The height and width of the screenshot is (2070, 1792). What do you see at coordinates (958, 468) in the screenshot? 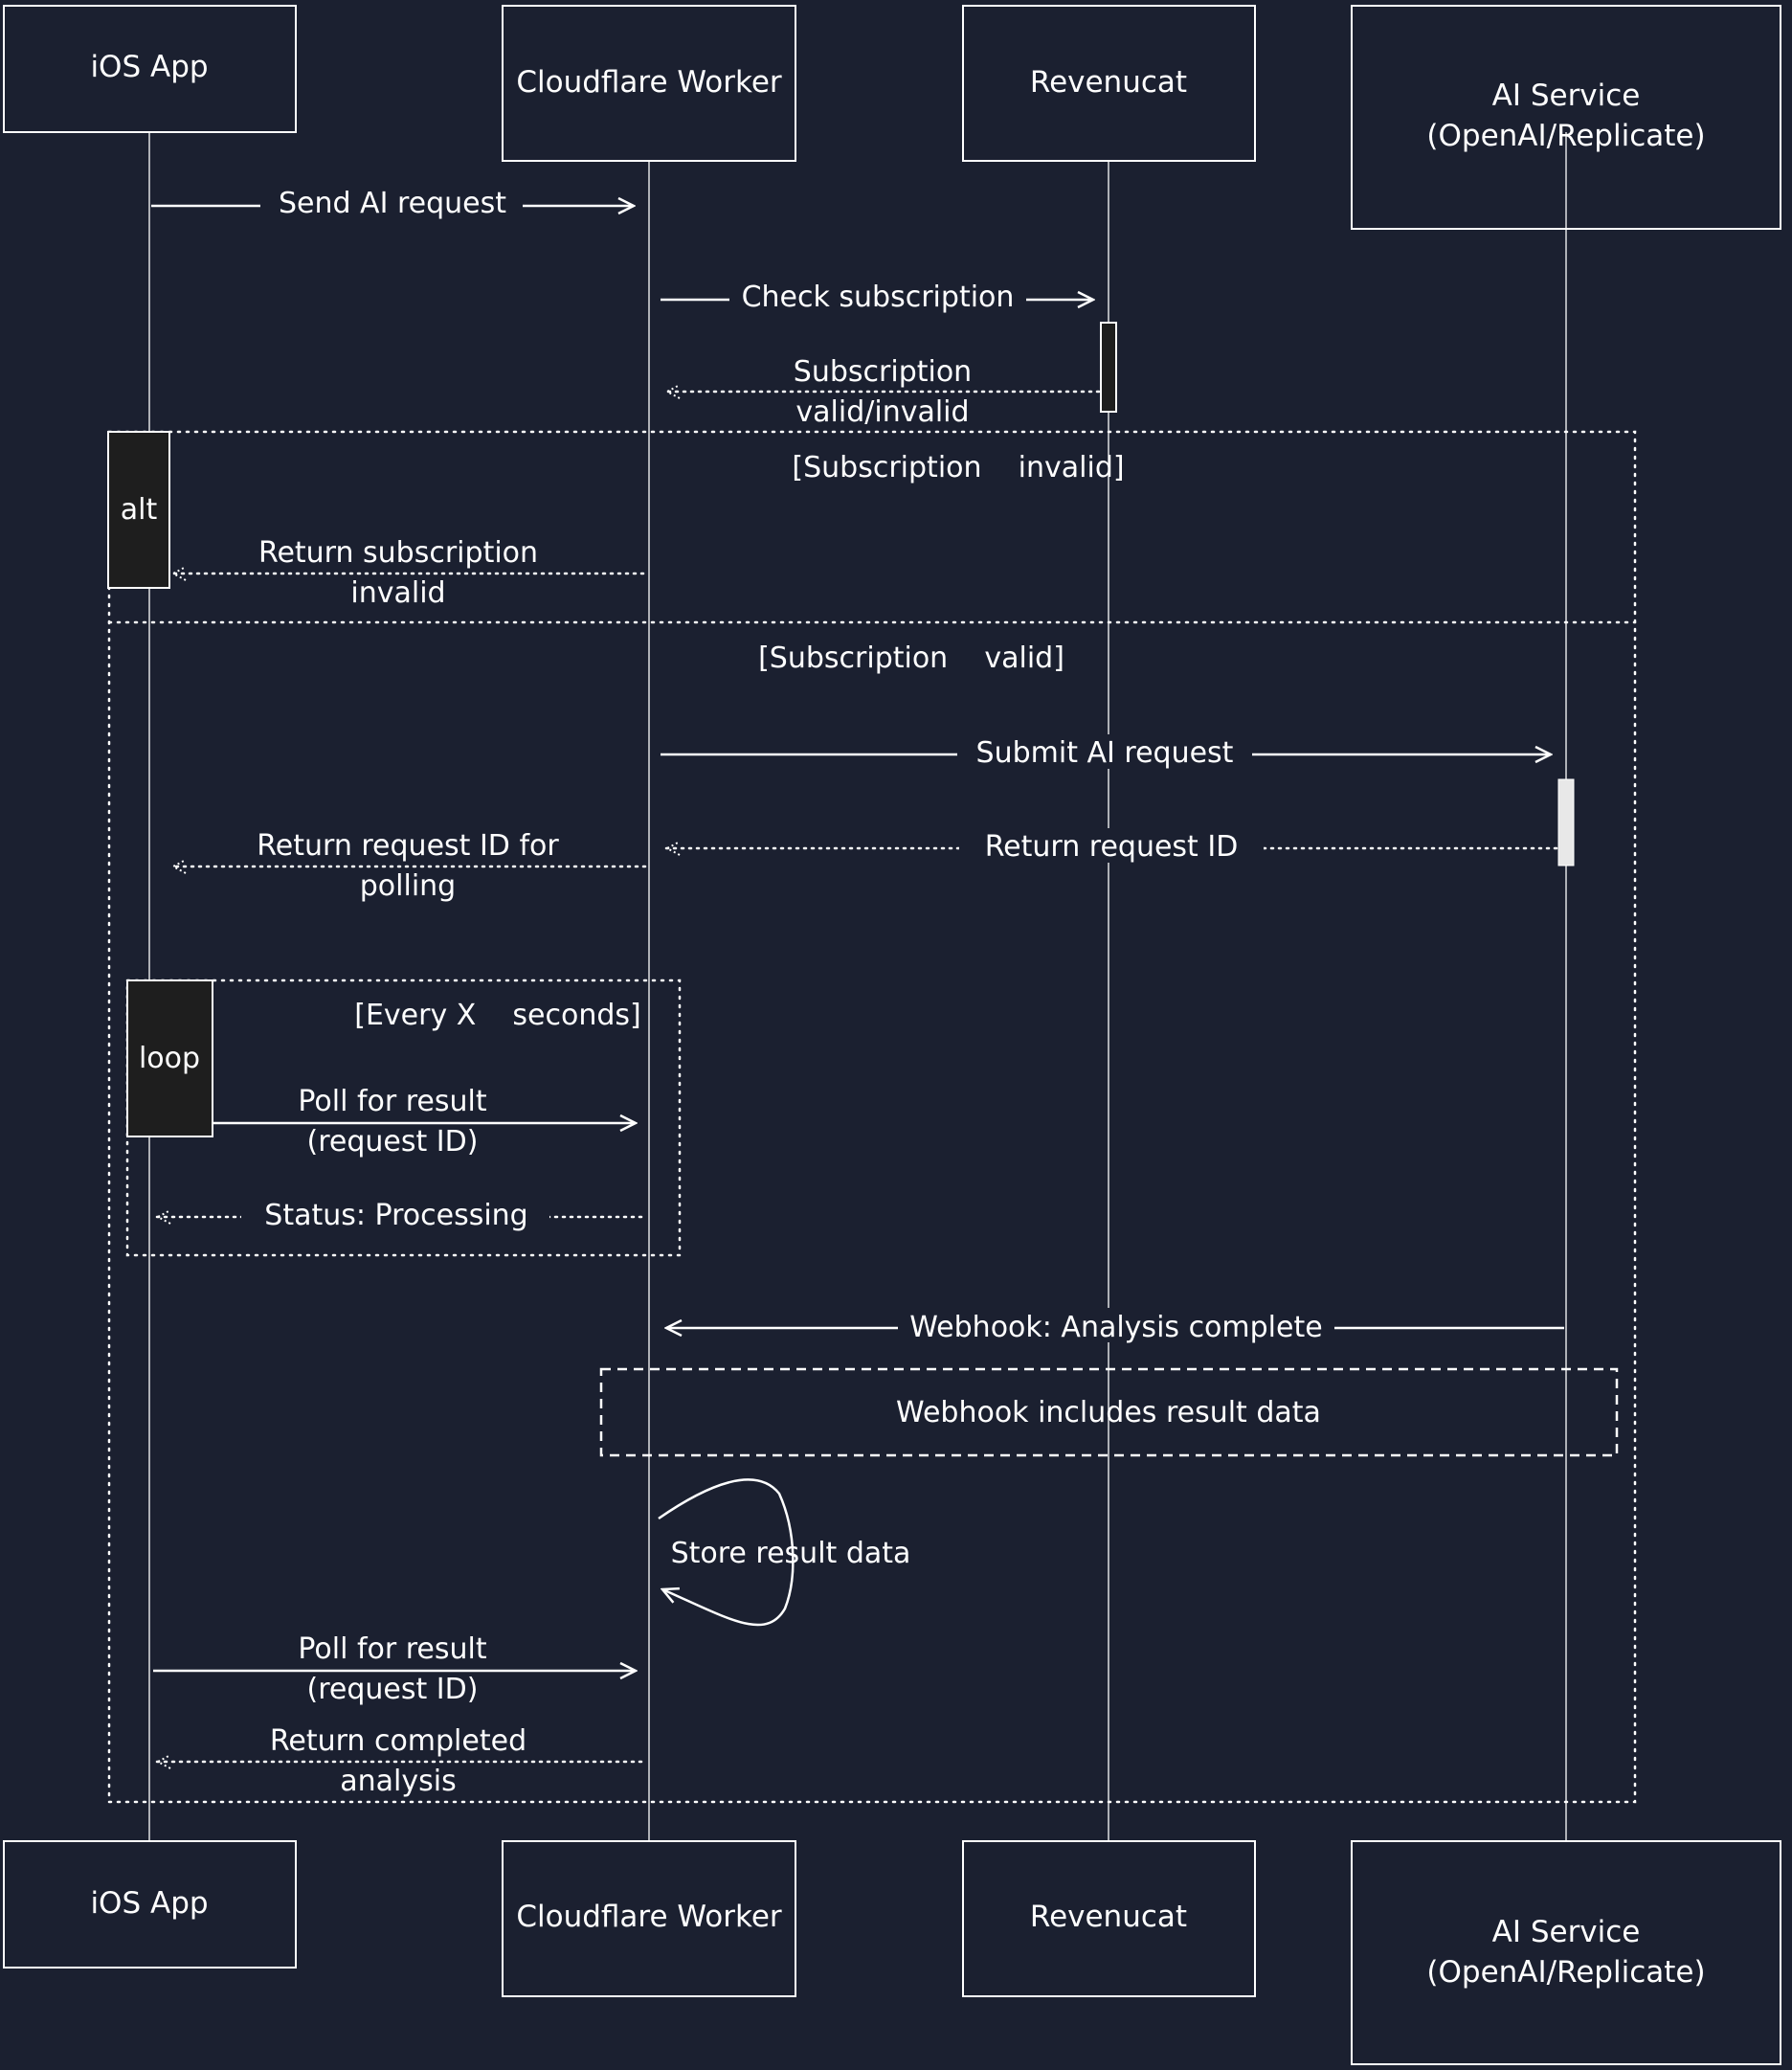
I see `alt-condition-invalid: [Subscription invalid]` at bounding box center [958, 468].